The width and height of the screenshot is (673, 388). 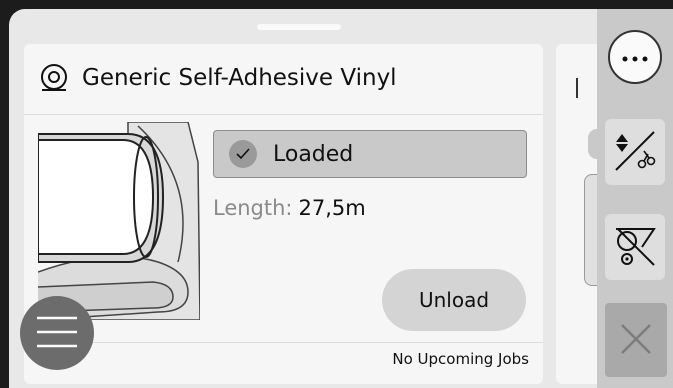 I want to click on more-options-button, so click(x=635, y=57).